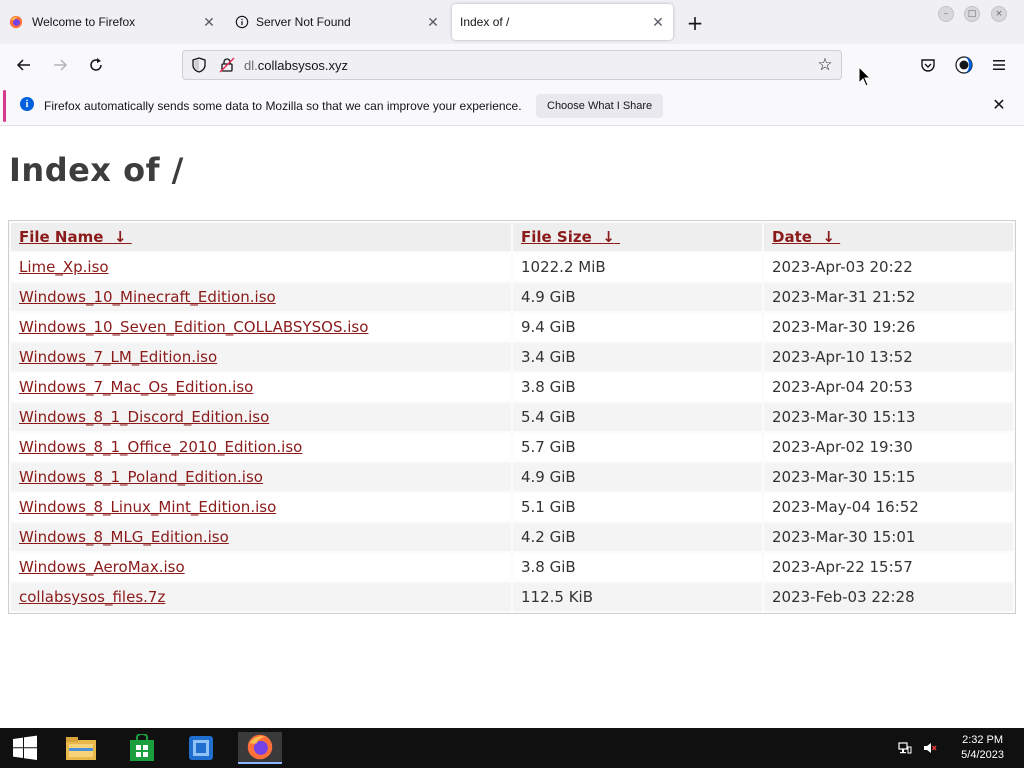 The width and height of the screenshot is (1024, 768). What do you see at coordinates (964, 65) in the screenshot?
I see `account-avatar-icon` at bounding box center [964, 65].